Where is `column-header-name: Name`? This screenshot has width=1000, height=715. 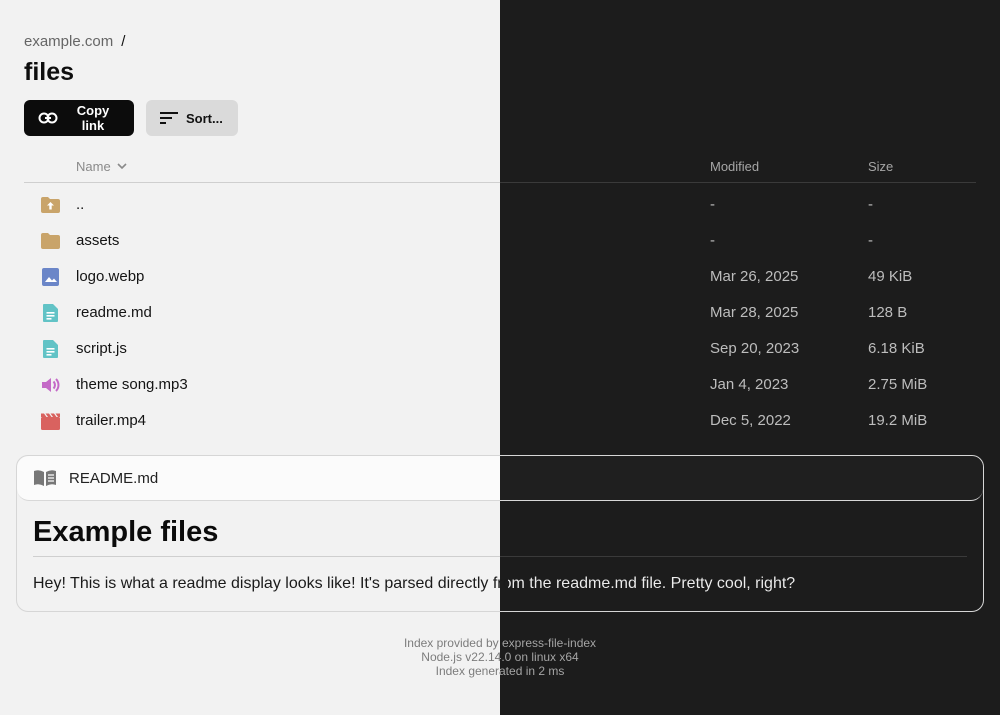 column-header-name: Name is located at coordinates (101, 166).